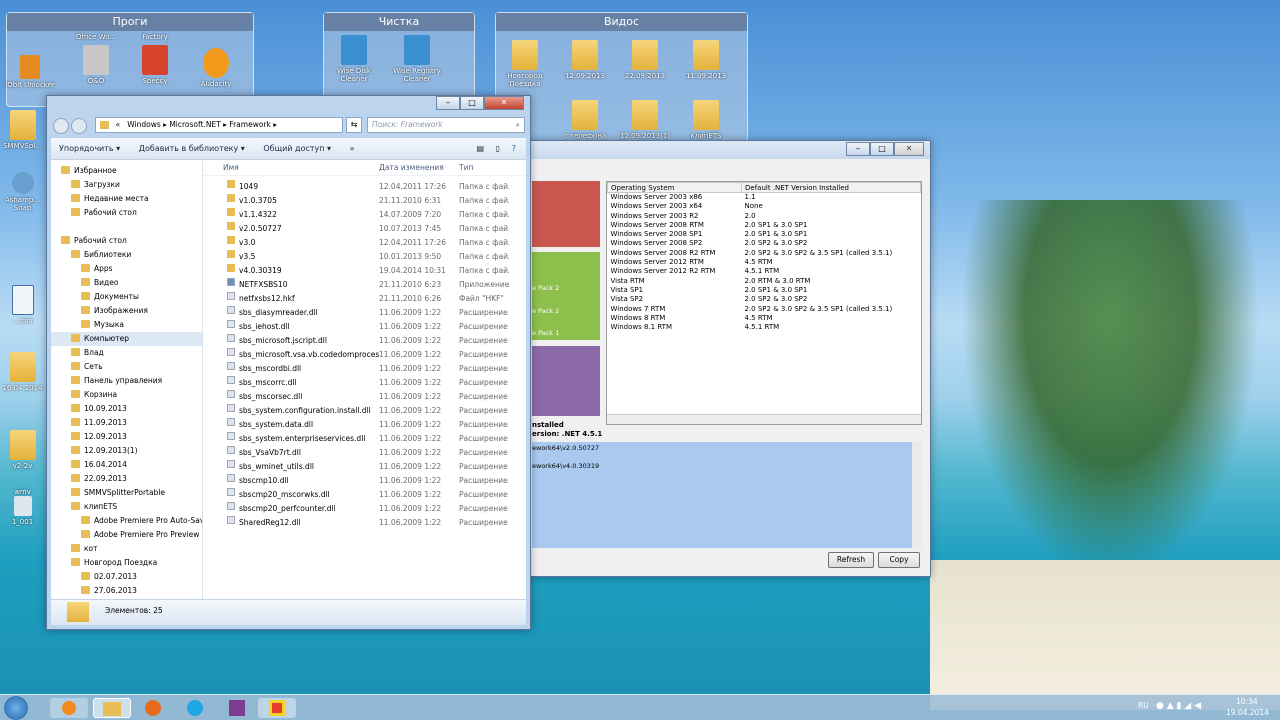  What do you see at coordinates (126, 171) in the screenshot?
I see `nav-item: Избранное` at bounding box center [126, 171].